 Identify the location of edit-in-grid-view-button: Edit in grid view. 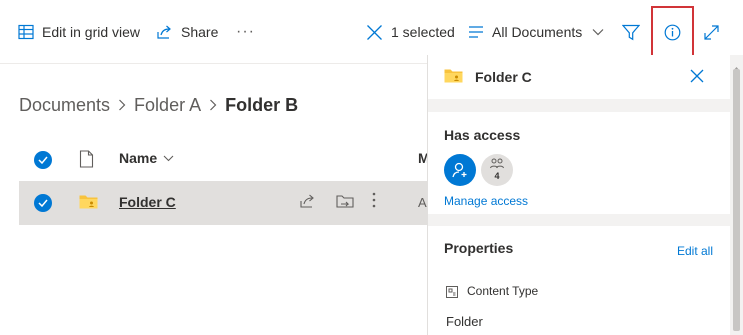
(79, 32).